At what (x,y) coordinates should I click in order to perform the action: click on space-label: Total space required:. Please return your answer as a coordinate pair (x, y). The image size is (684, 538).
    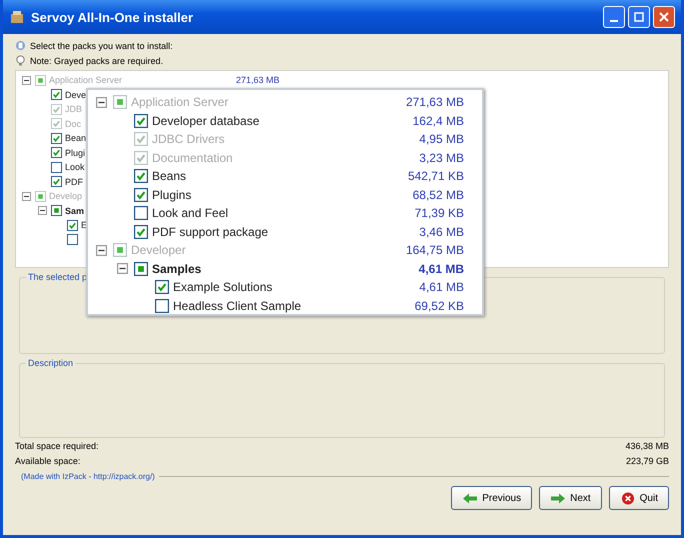
    Looking at the image, I should click on (57, 445).